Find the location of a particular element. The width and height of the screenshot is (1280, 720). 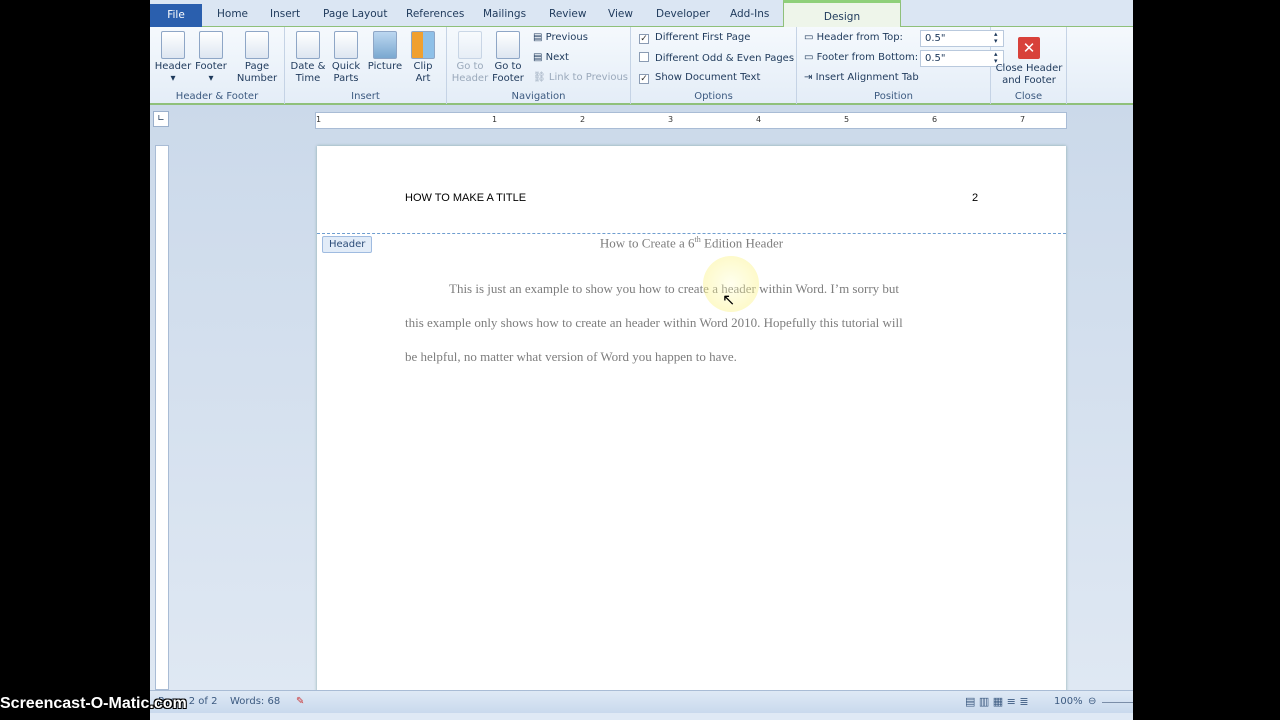

header-page-number: 2 is located at coordinates (975, 198).